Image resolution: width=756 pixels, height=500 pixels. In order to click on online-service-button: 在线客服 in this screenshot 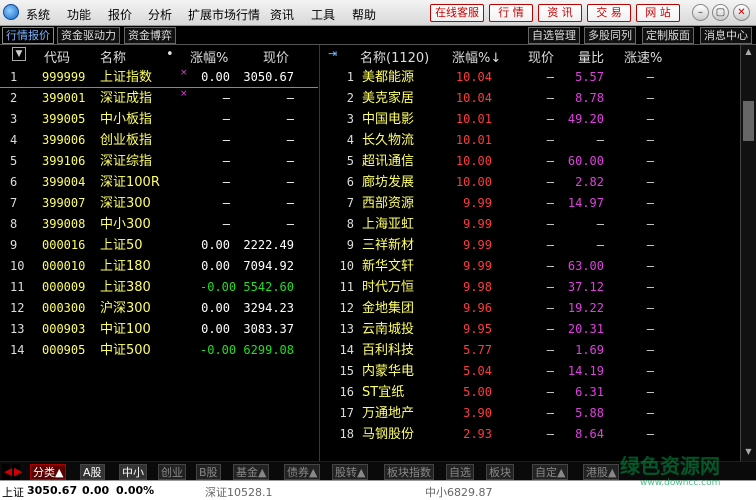, I will do `click(457, 13)`.